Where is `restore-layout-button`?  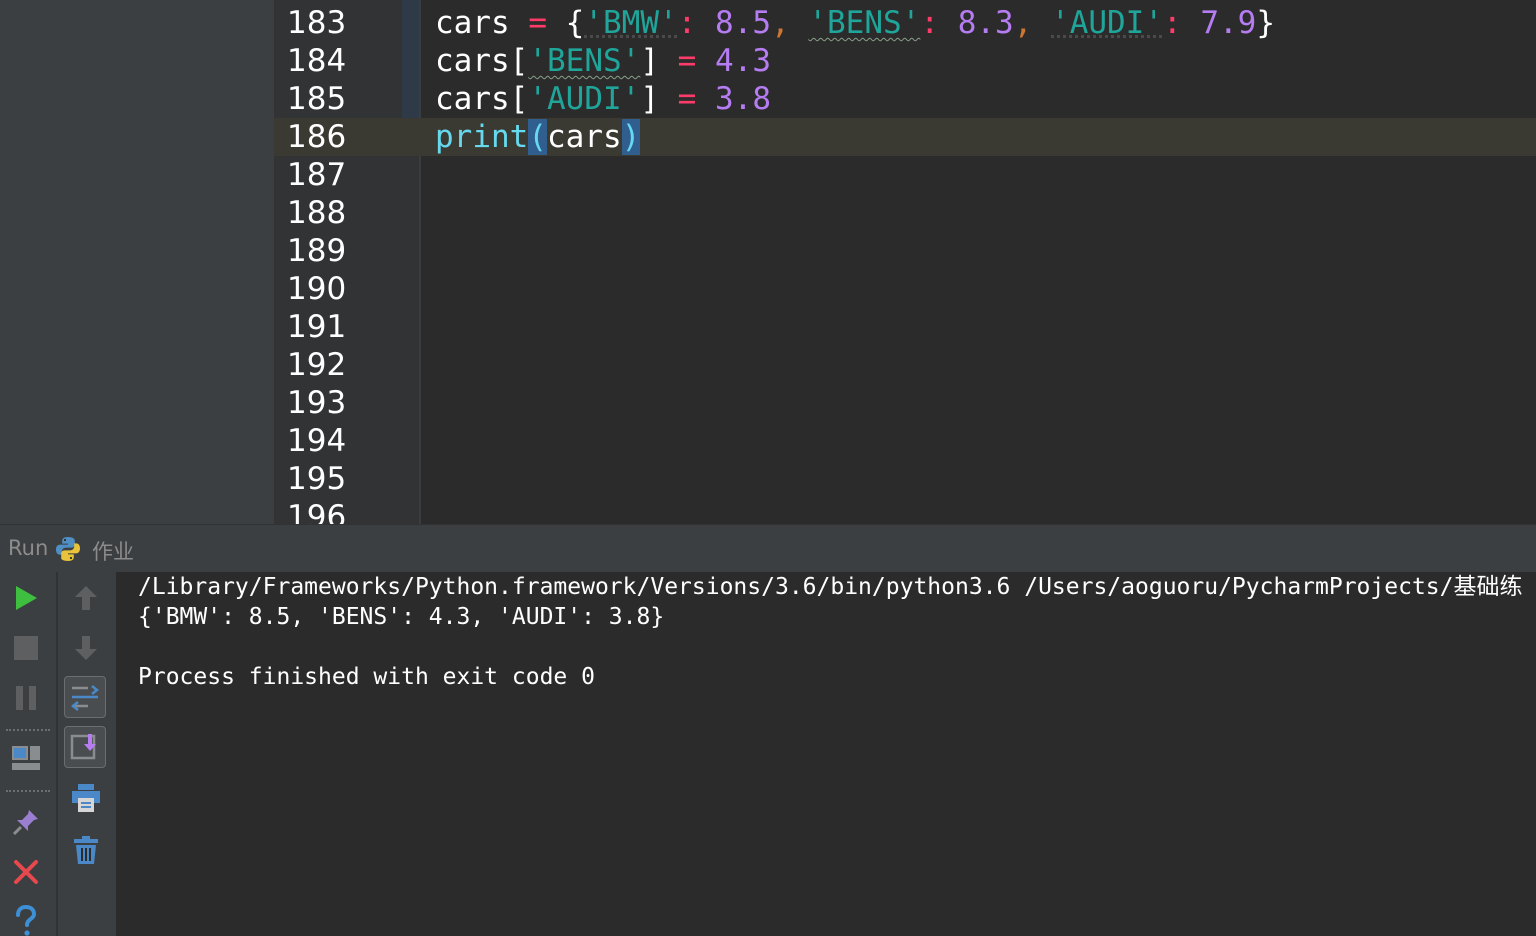
restore-layout-button is located at coordinates (26, 758).